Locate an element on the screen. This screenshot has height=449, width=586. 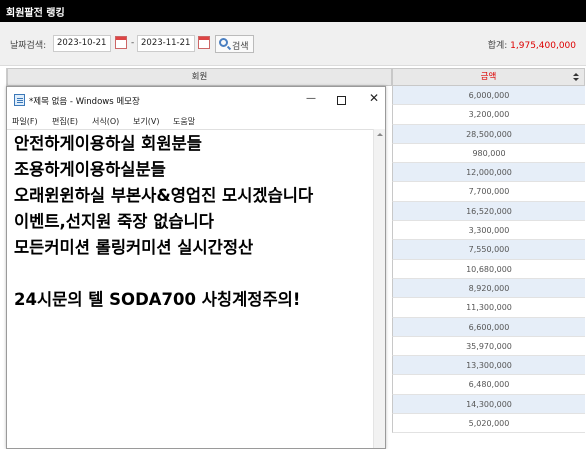
date-to-input: 2023-11-21 is located at coordinates (166, 43).